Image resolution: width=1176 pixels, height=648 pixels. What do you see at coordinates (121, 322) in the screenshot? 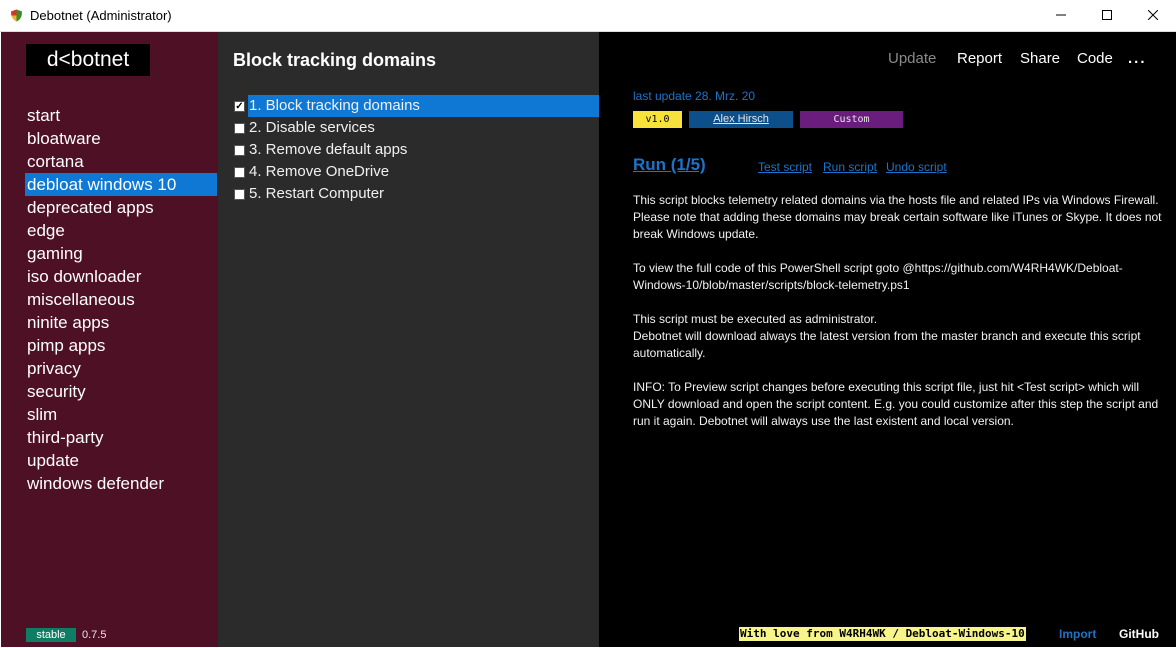
I see `sidebar-item-ninite-apps: ninite apps` at bounding box center [121, 322].